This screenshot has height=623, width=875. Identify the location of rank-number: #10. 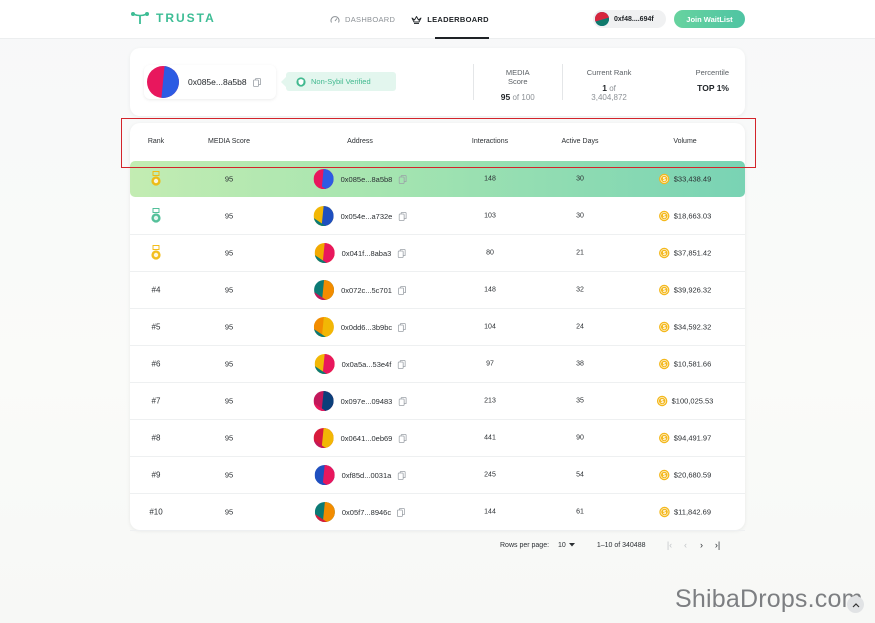
(156, 512).